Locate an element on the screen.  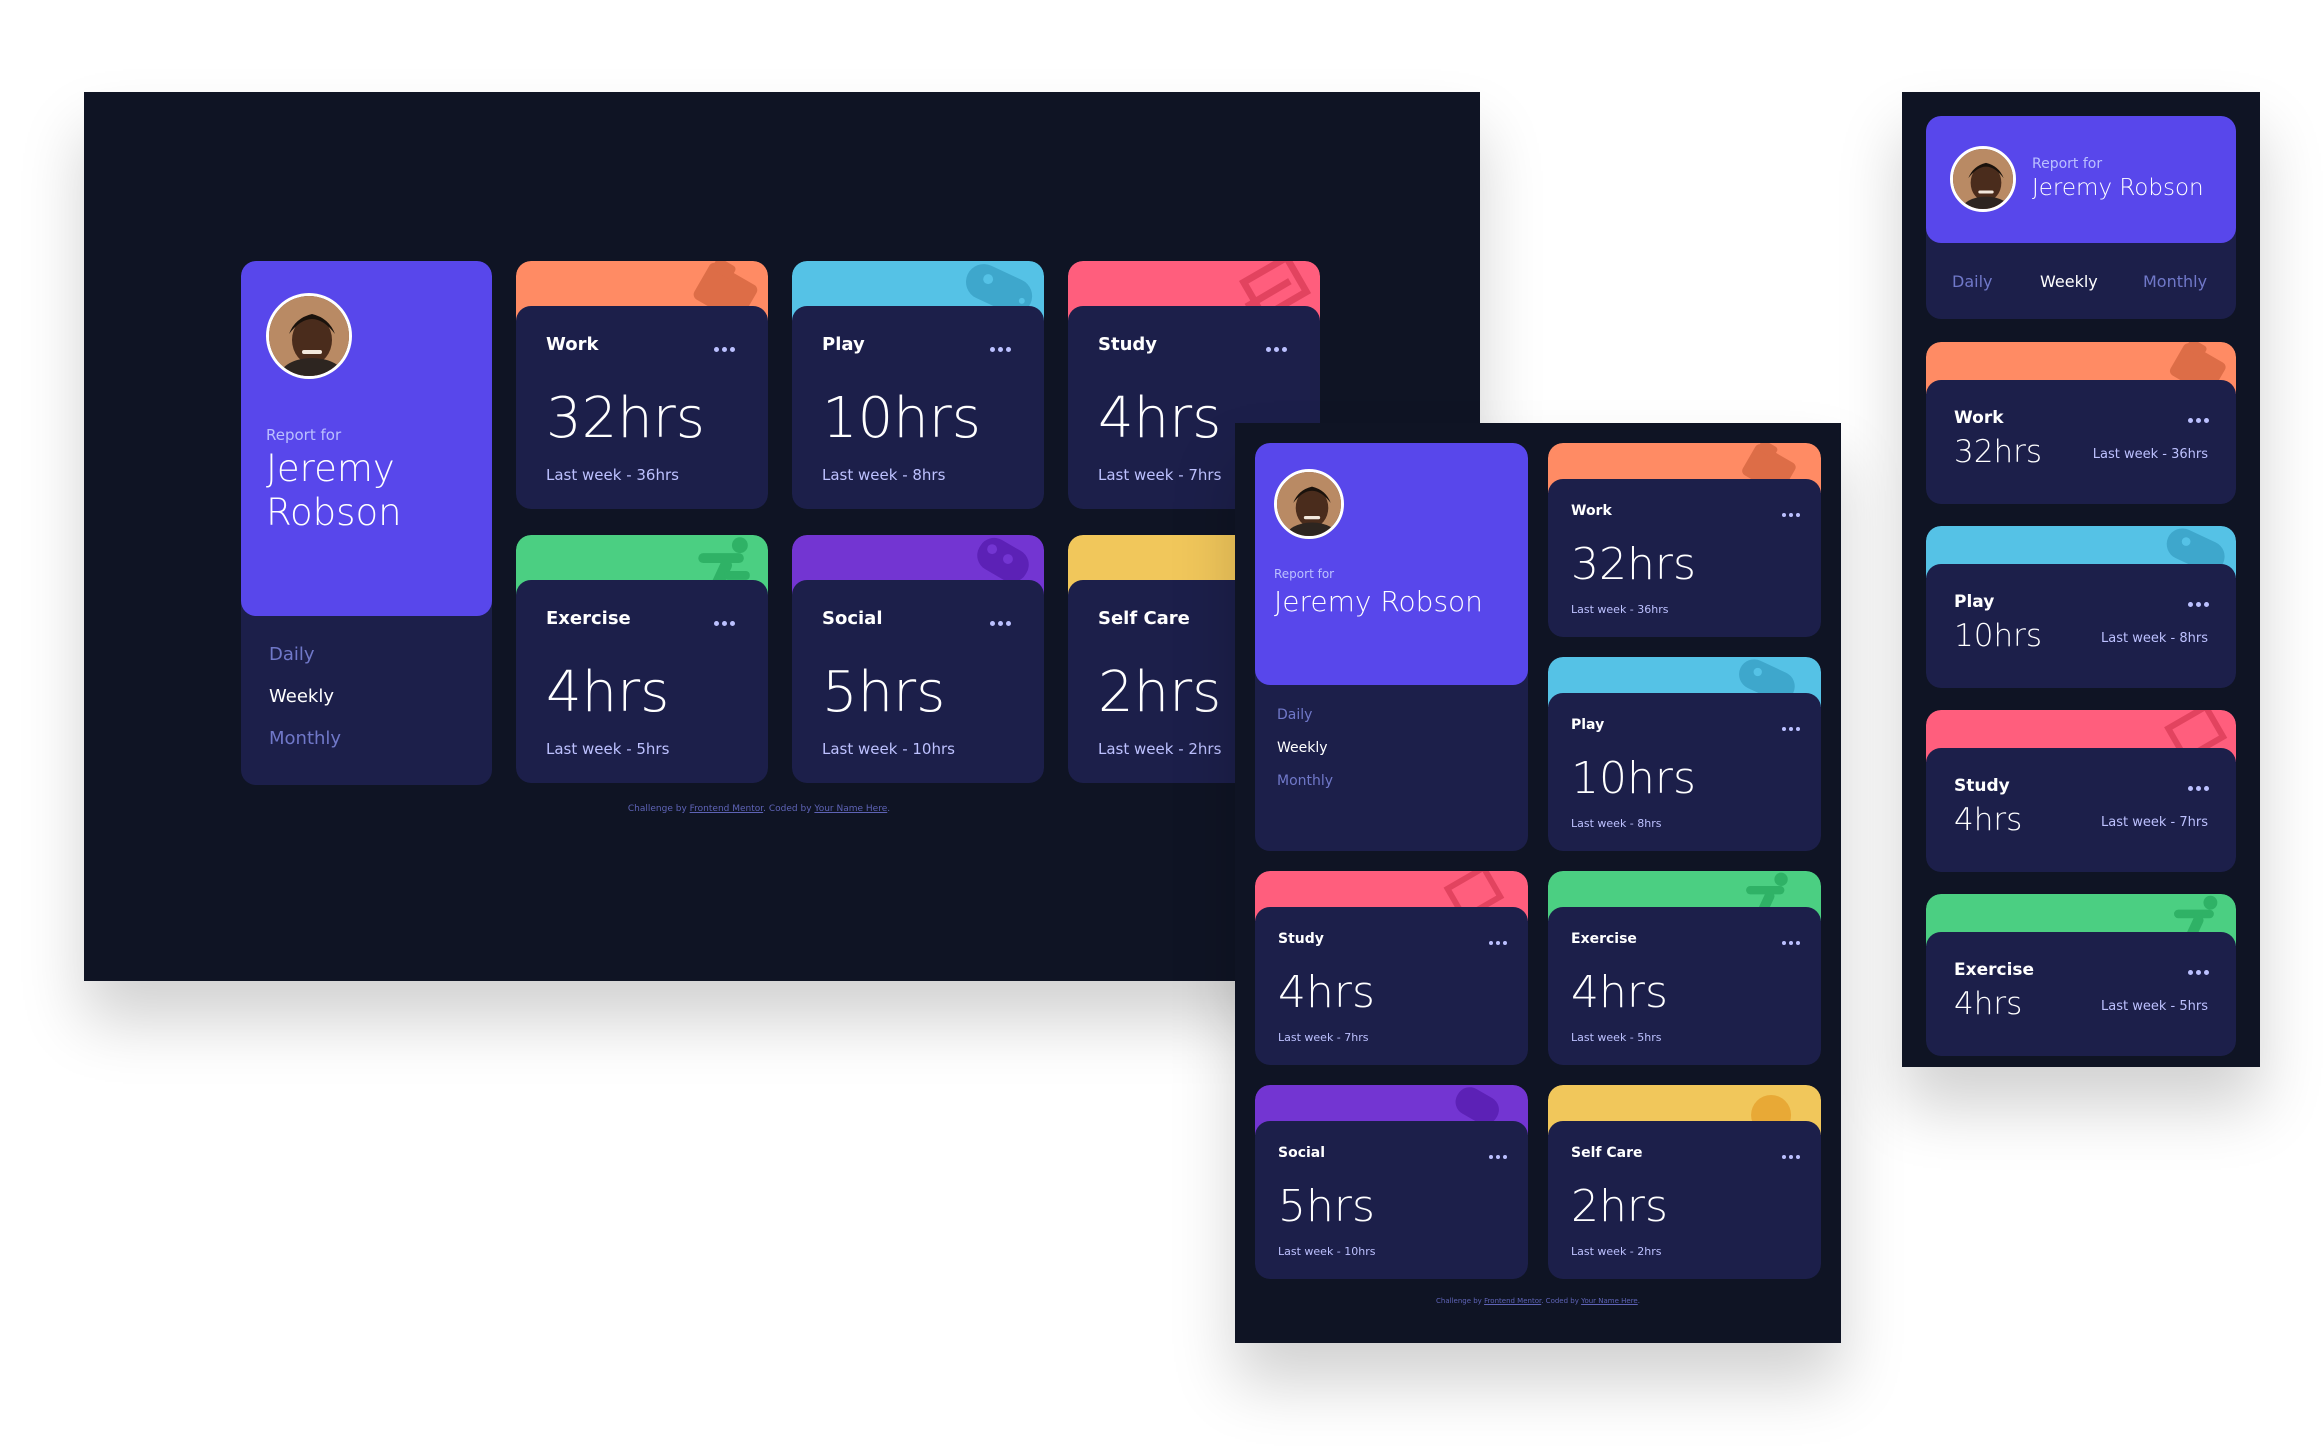
card-title-play: Play is located at coordinates (843, 344).